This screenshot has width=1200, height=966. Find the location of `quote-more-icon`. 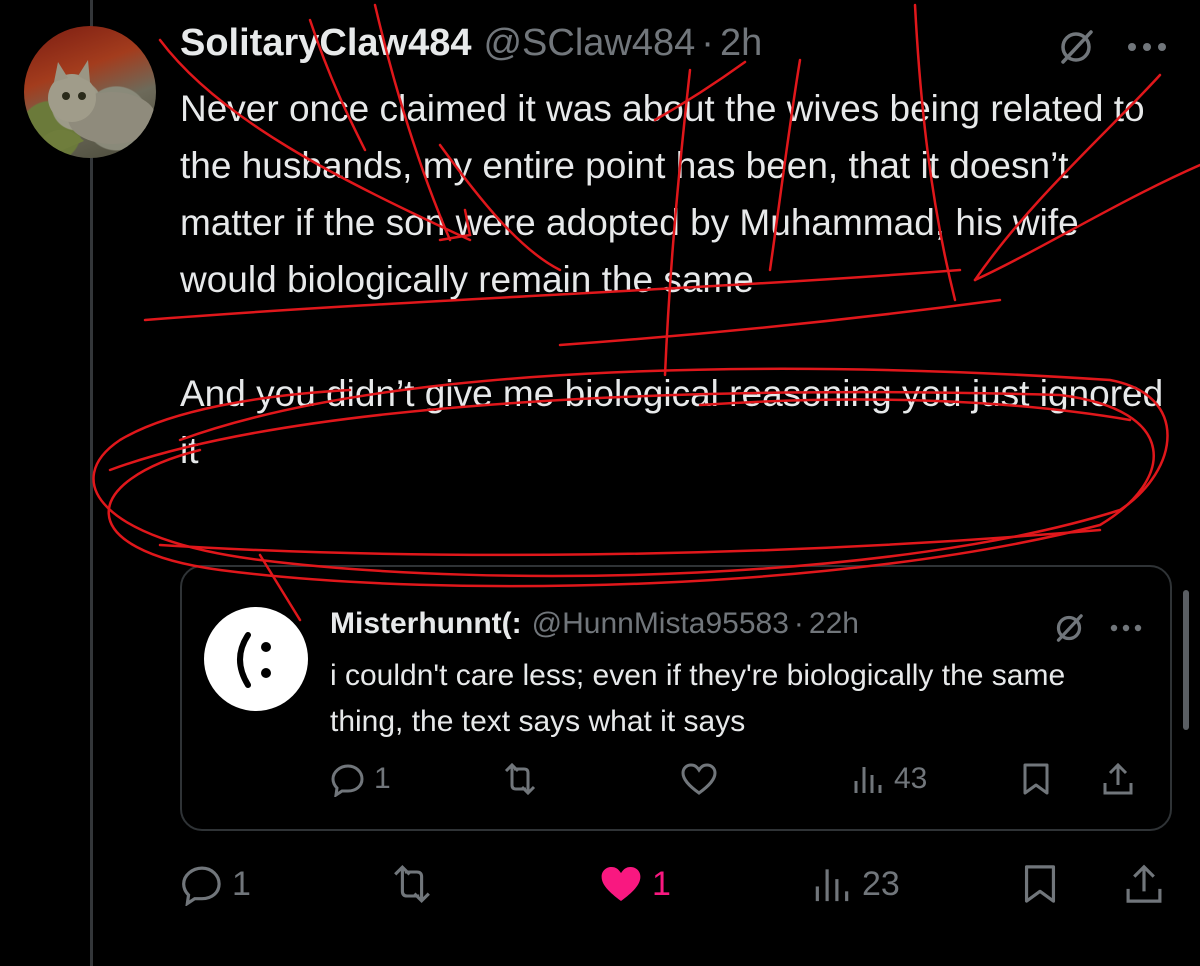

quote-more-icon is located at coordinates (1126, 628).